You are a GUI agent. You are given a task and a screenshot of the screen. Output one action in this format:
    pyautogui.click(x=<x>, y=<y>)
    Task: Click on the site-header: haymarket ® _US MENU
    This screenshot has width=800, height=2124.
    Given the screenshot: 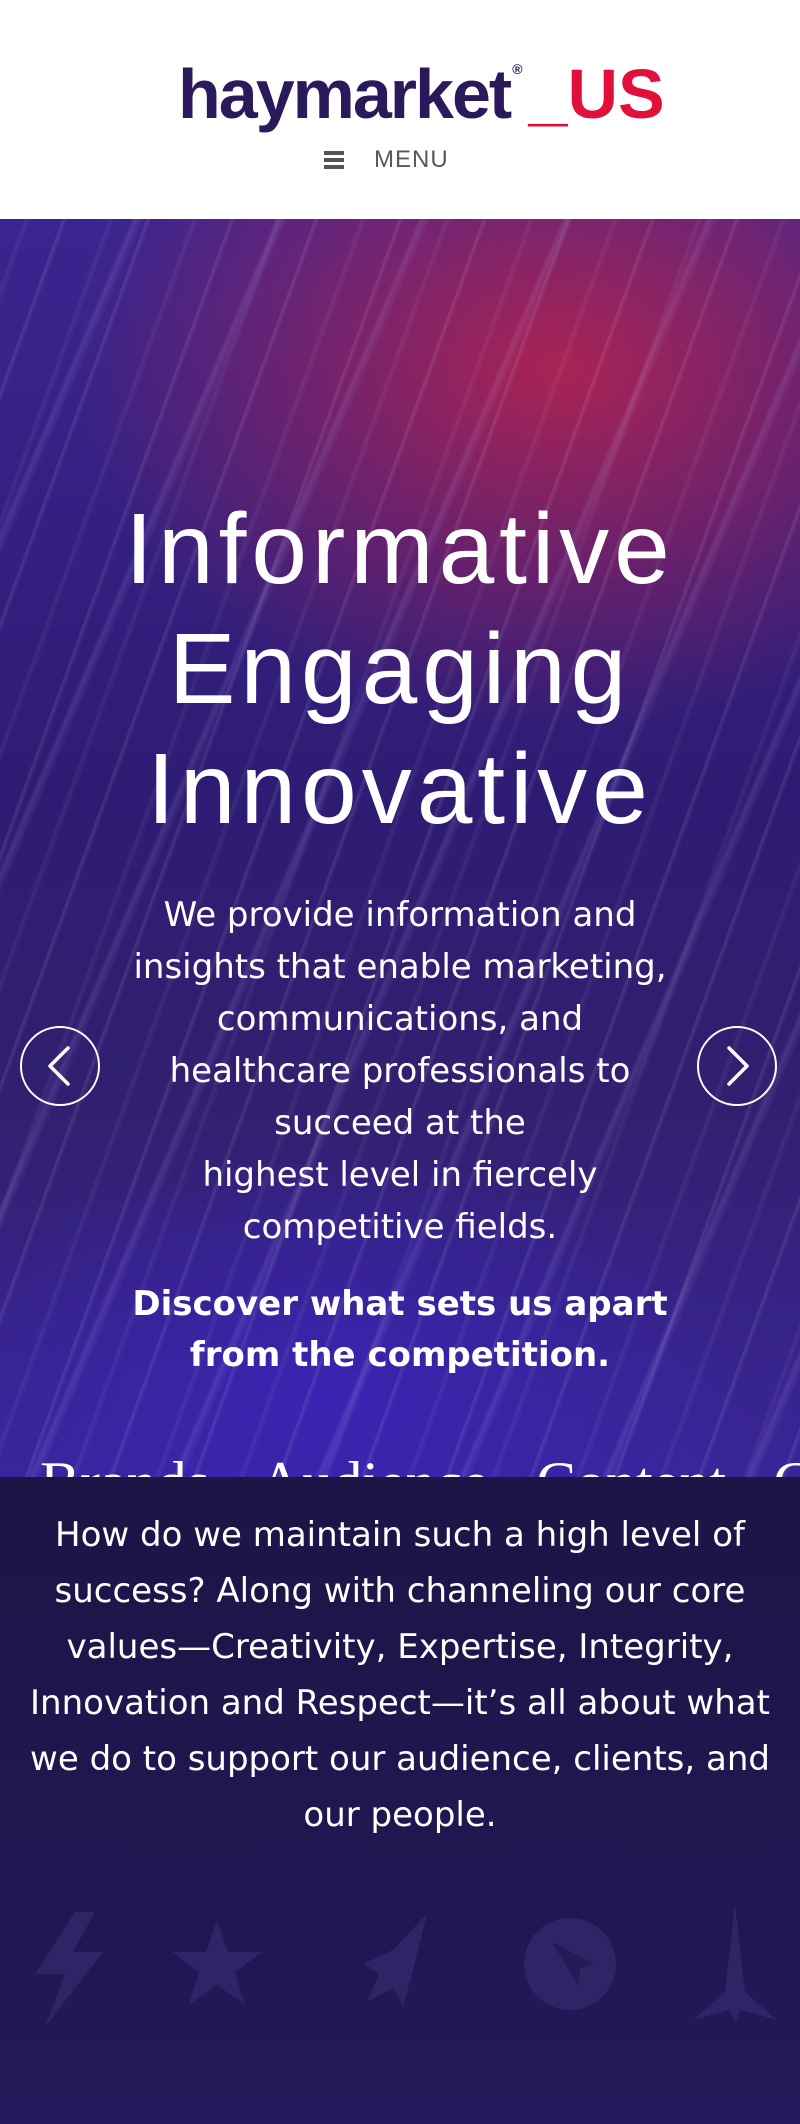 What is the action you would take?
    pyautogui.click(x=400, y=109)
    